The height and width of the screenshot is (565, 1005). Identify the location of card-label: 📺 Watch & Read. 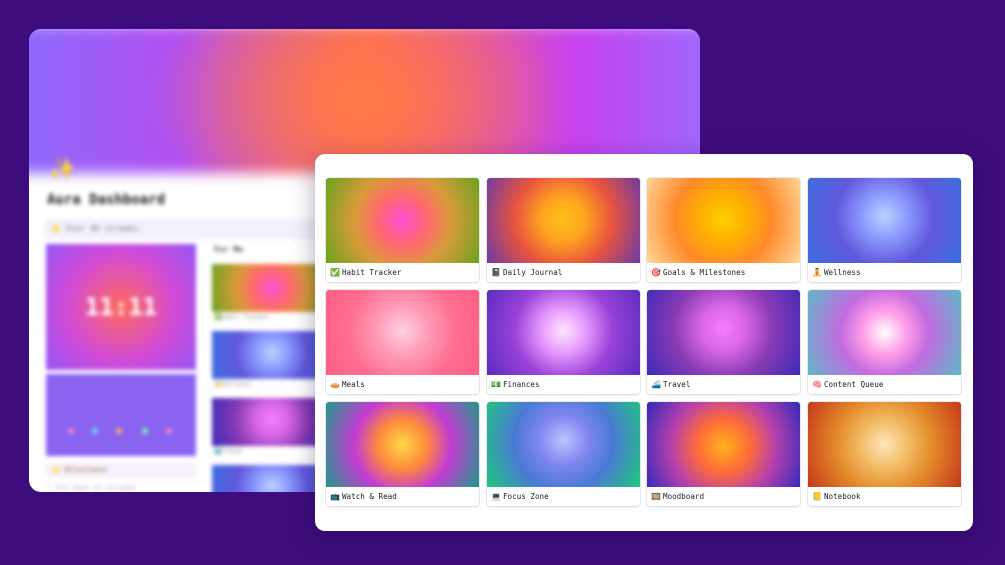
(402, 496).